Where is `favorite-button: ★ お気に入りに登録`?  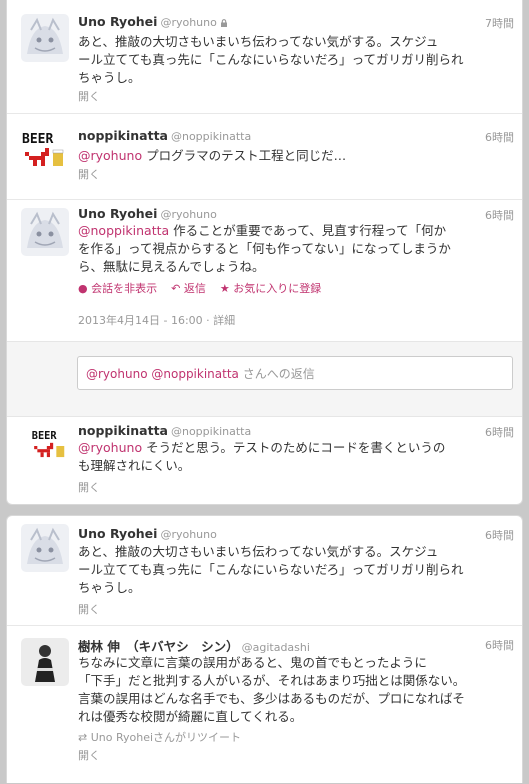 favorite-button: ★ お気に入りに登録 is located at coordinates (270, 288).